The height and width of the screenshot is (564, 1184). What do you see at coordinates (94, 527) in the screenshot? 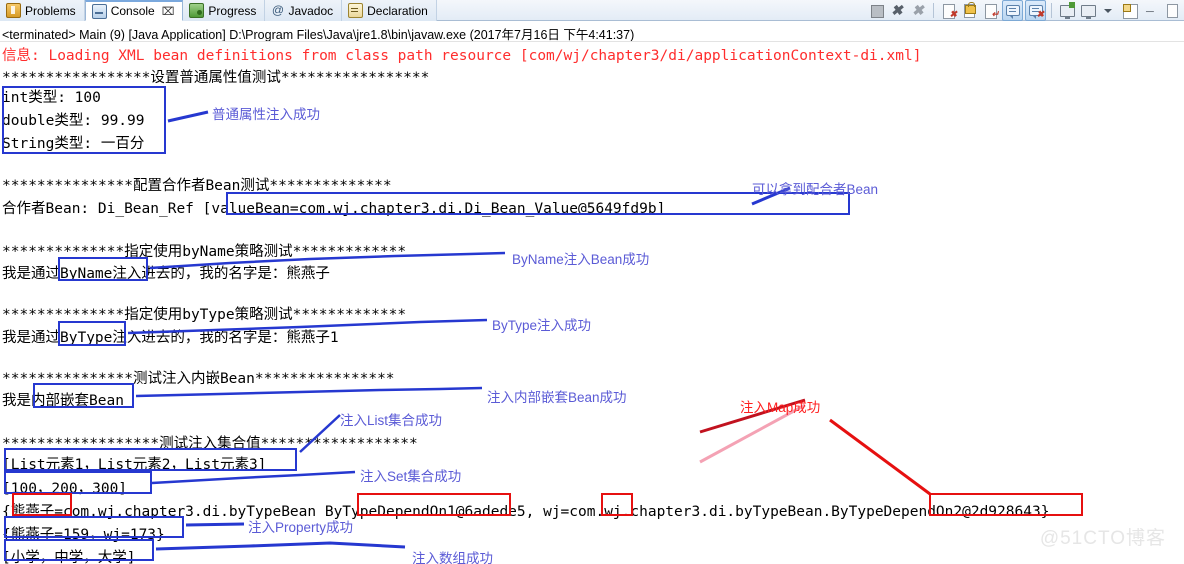
I see `property-box` at bounding box center [94, 527].